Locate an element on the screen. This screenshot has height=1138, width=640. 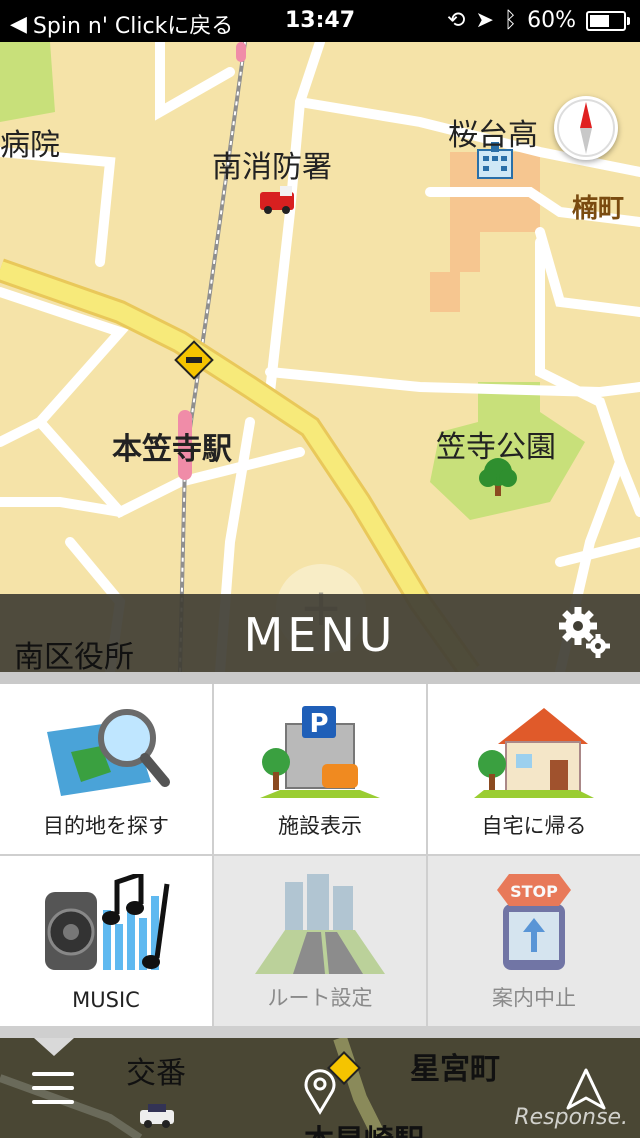
map-label-town-bottom: 星宮町 is located at coordinates (455, 1069).